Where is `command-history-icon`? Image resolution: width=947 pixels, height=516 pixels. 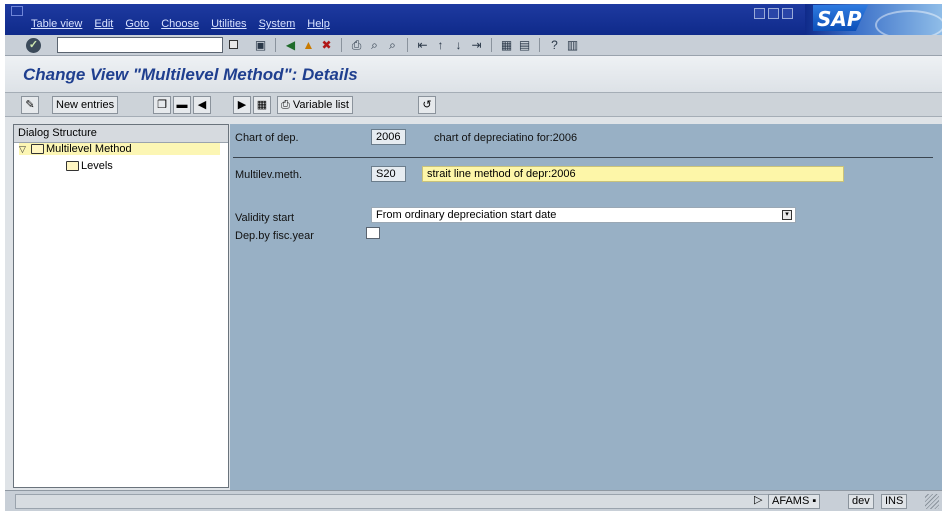
command-history-icon is located at coordinates (233, 44).